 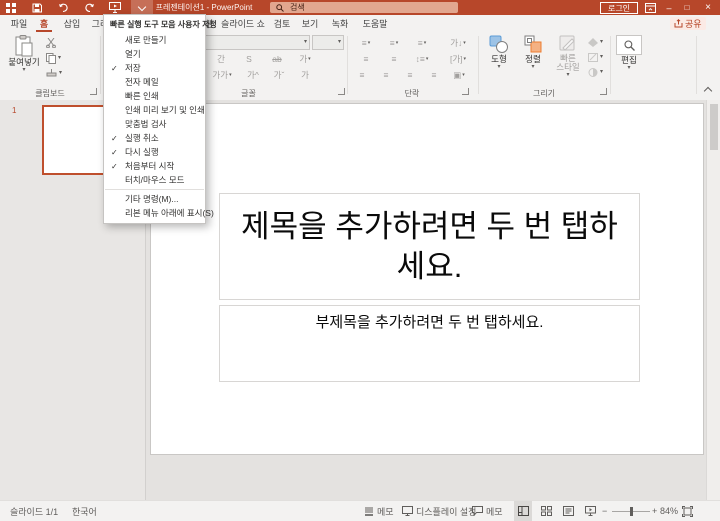 What do you see at coordinates (714, 127) in the screenshot?
I see `scrollbar-thumb` at bounding box center [714, 127].